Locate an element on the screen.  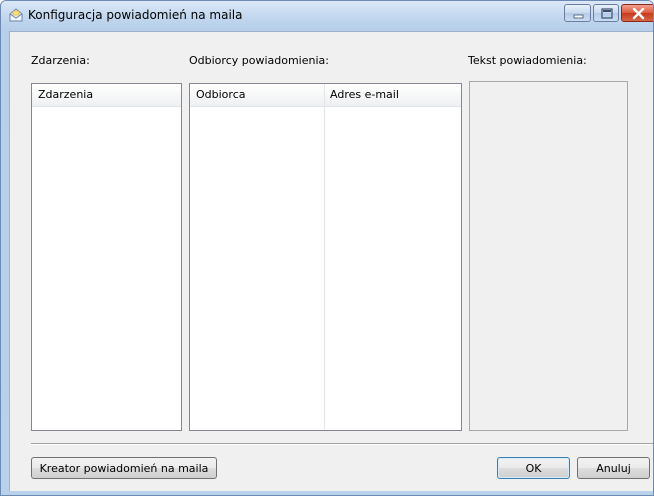
close-button is located at coordinates (637, 13).